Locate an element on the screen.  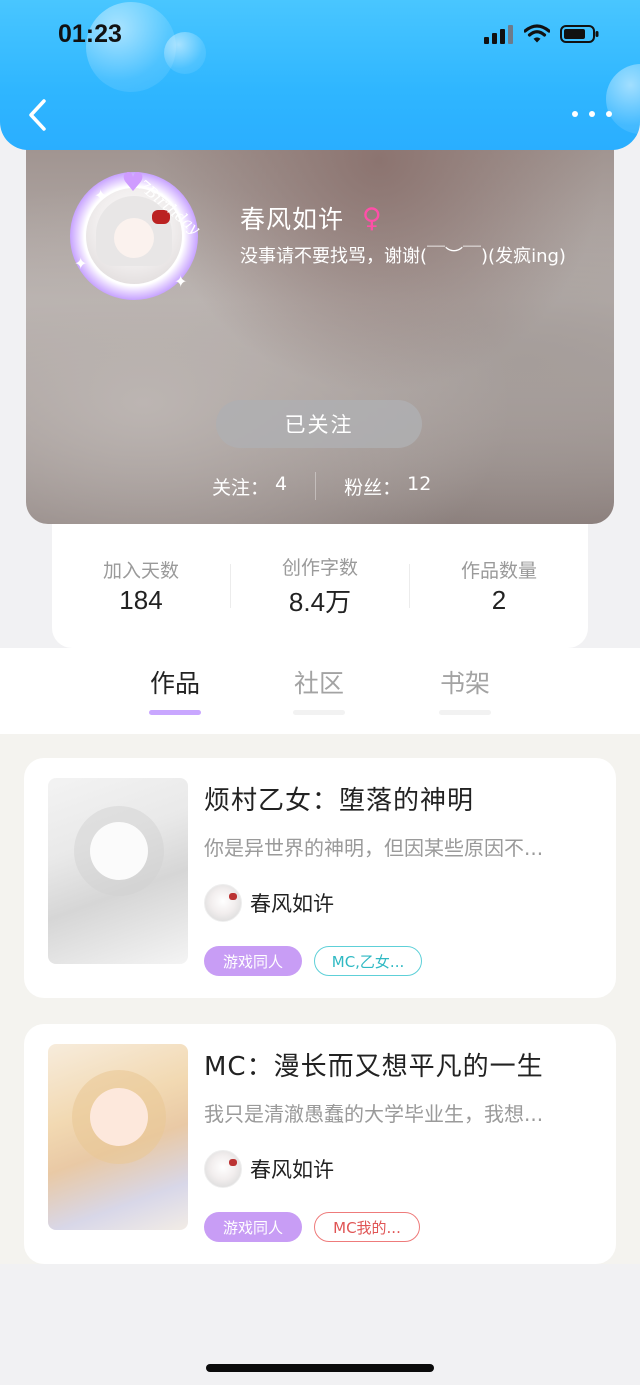
avatar-skin is located at coordinates (134, 238).